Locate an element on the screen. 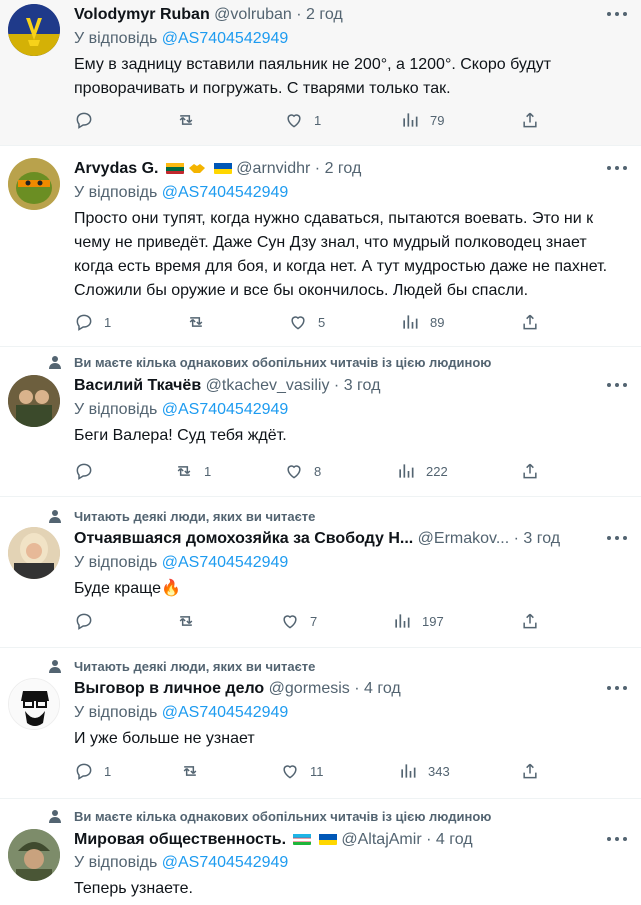  display-name: Выговор в личное дело is located at coordinates (169, 688).